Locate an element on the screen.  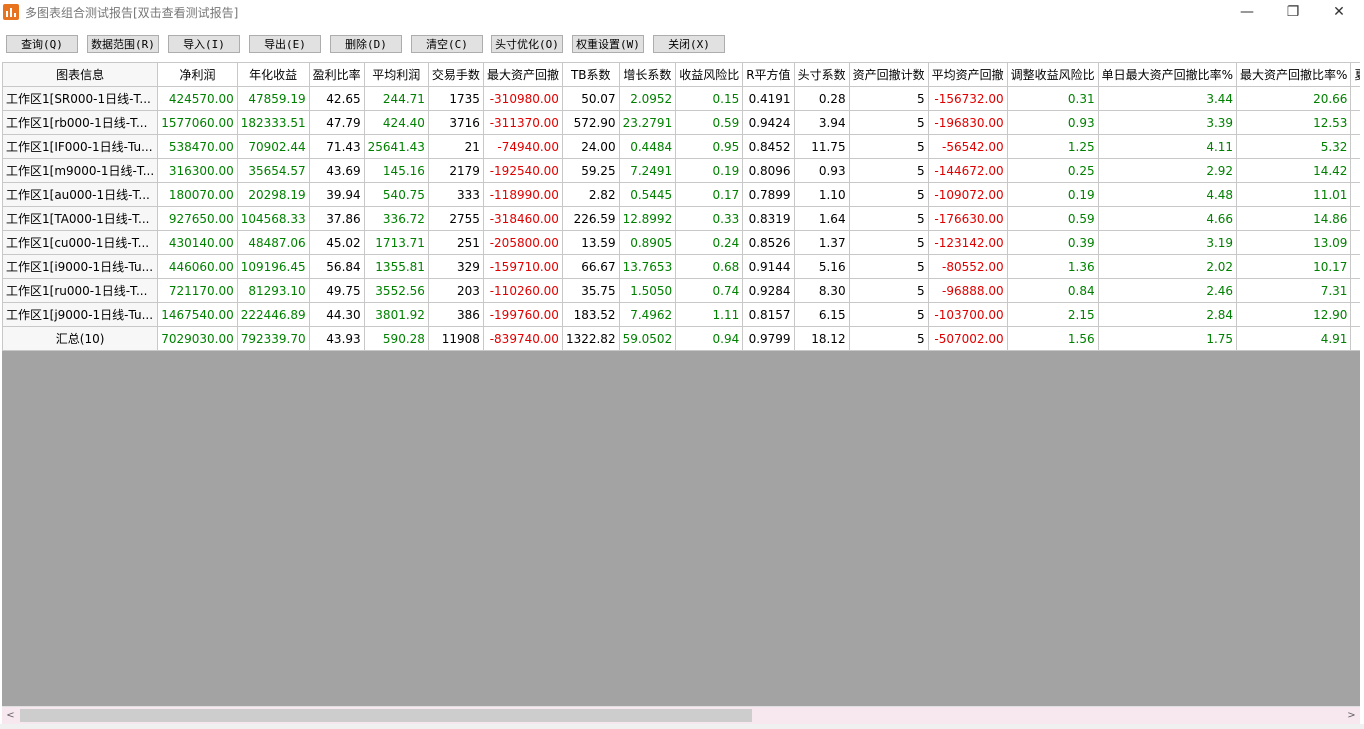
import-button: 导入(I) is located at coordinates (204, 44).